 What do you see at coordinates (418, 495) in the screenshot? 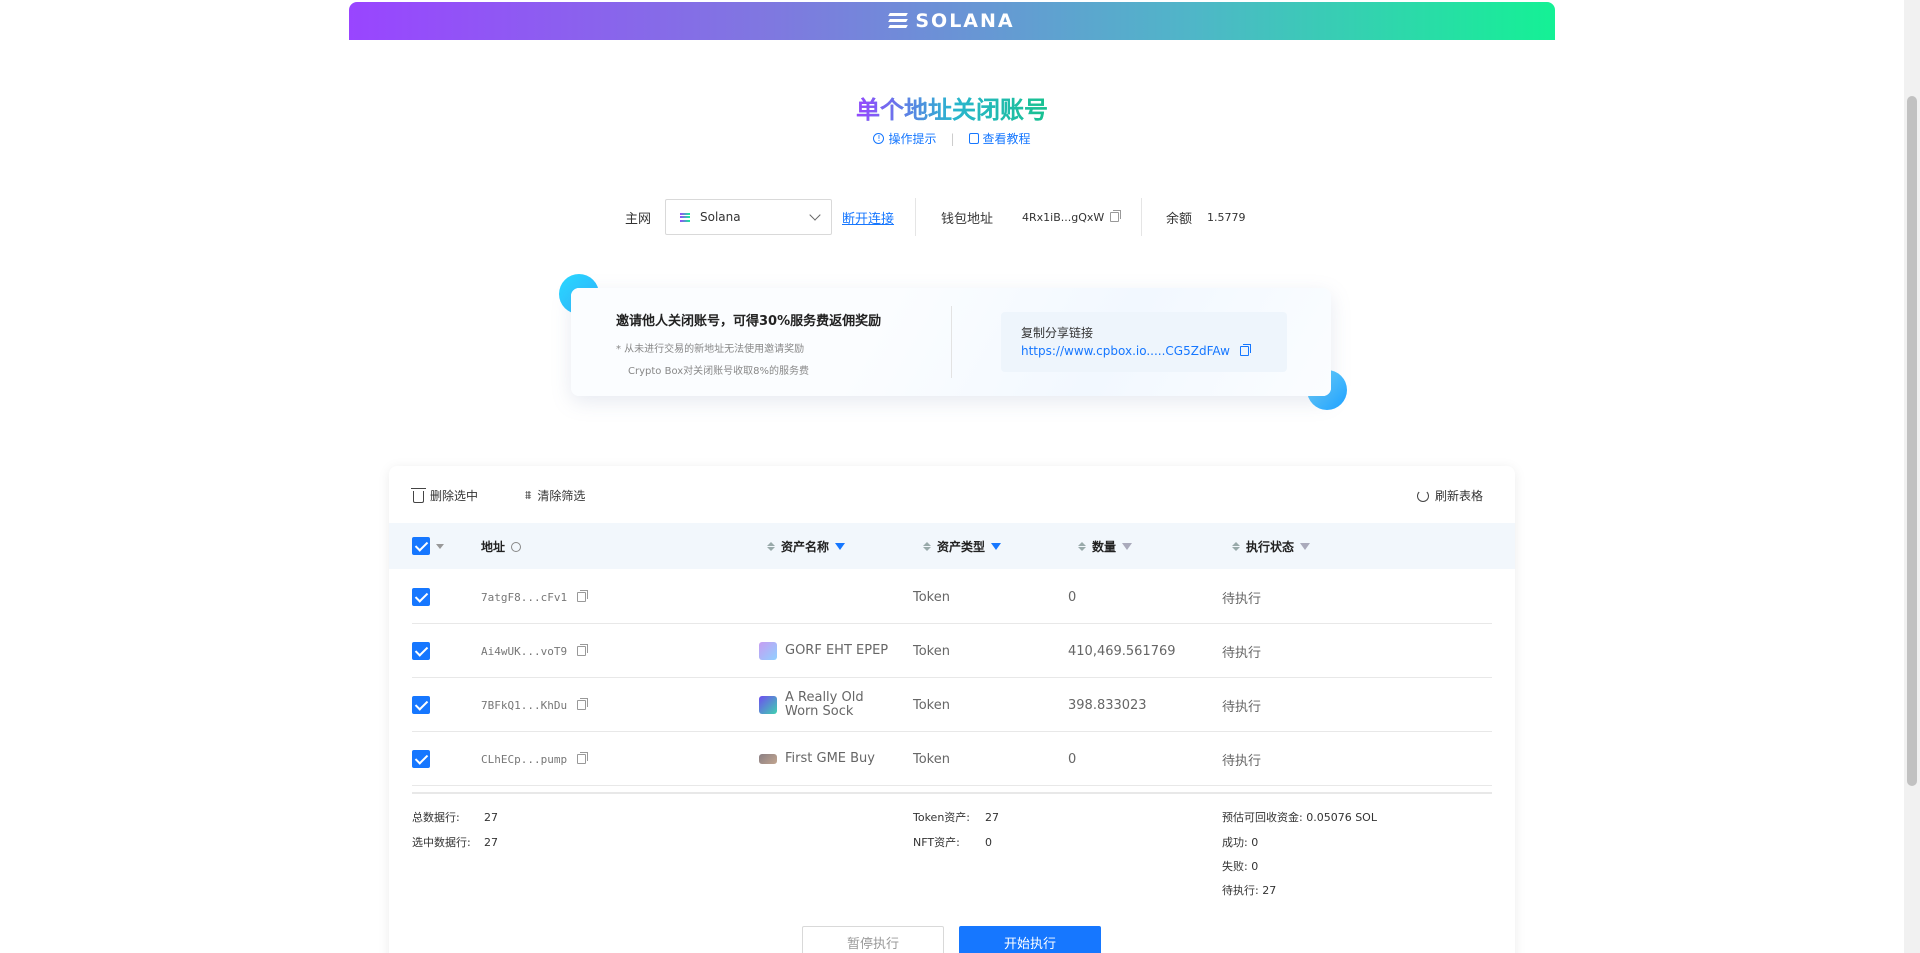
I see `trash-icon` at bounding box center [418, 495].